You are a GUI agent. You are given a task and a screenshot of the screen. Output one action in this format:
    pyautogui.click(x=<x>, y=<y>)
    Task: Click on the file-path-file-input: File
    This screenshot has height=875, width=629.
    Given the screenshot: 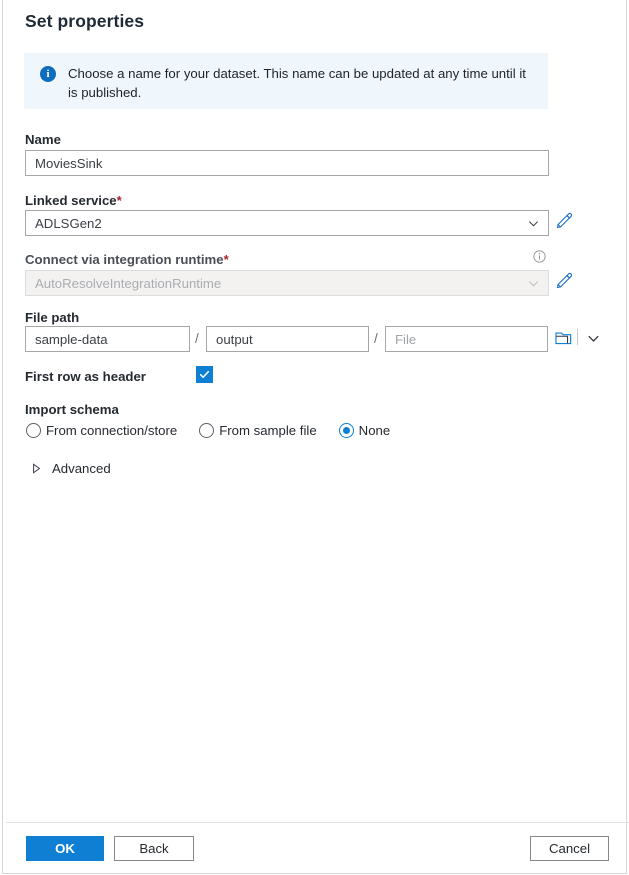 What is the action you would take?
    pyautogui.click(x=466, y=339)
    